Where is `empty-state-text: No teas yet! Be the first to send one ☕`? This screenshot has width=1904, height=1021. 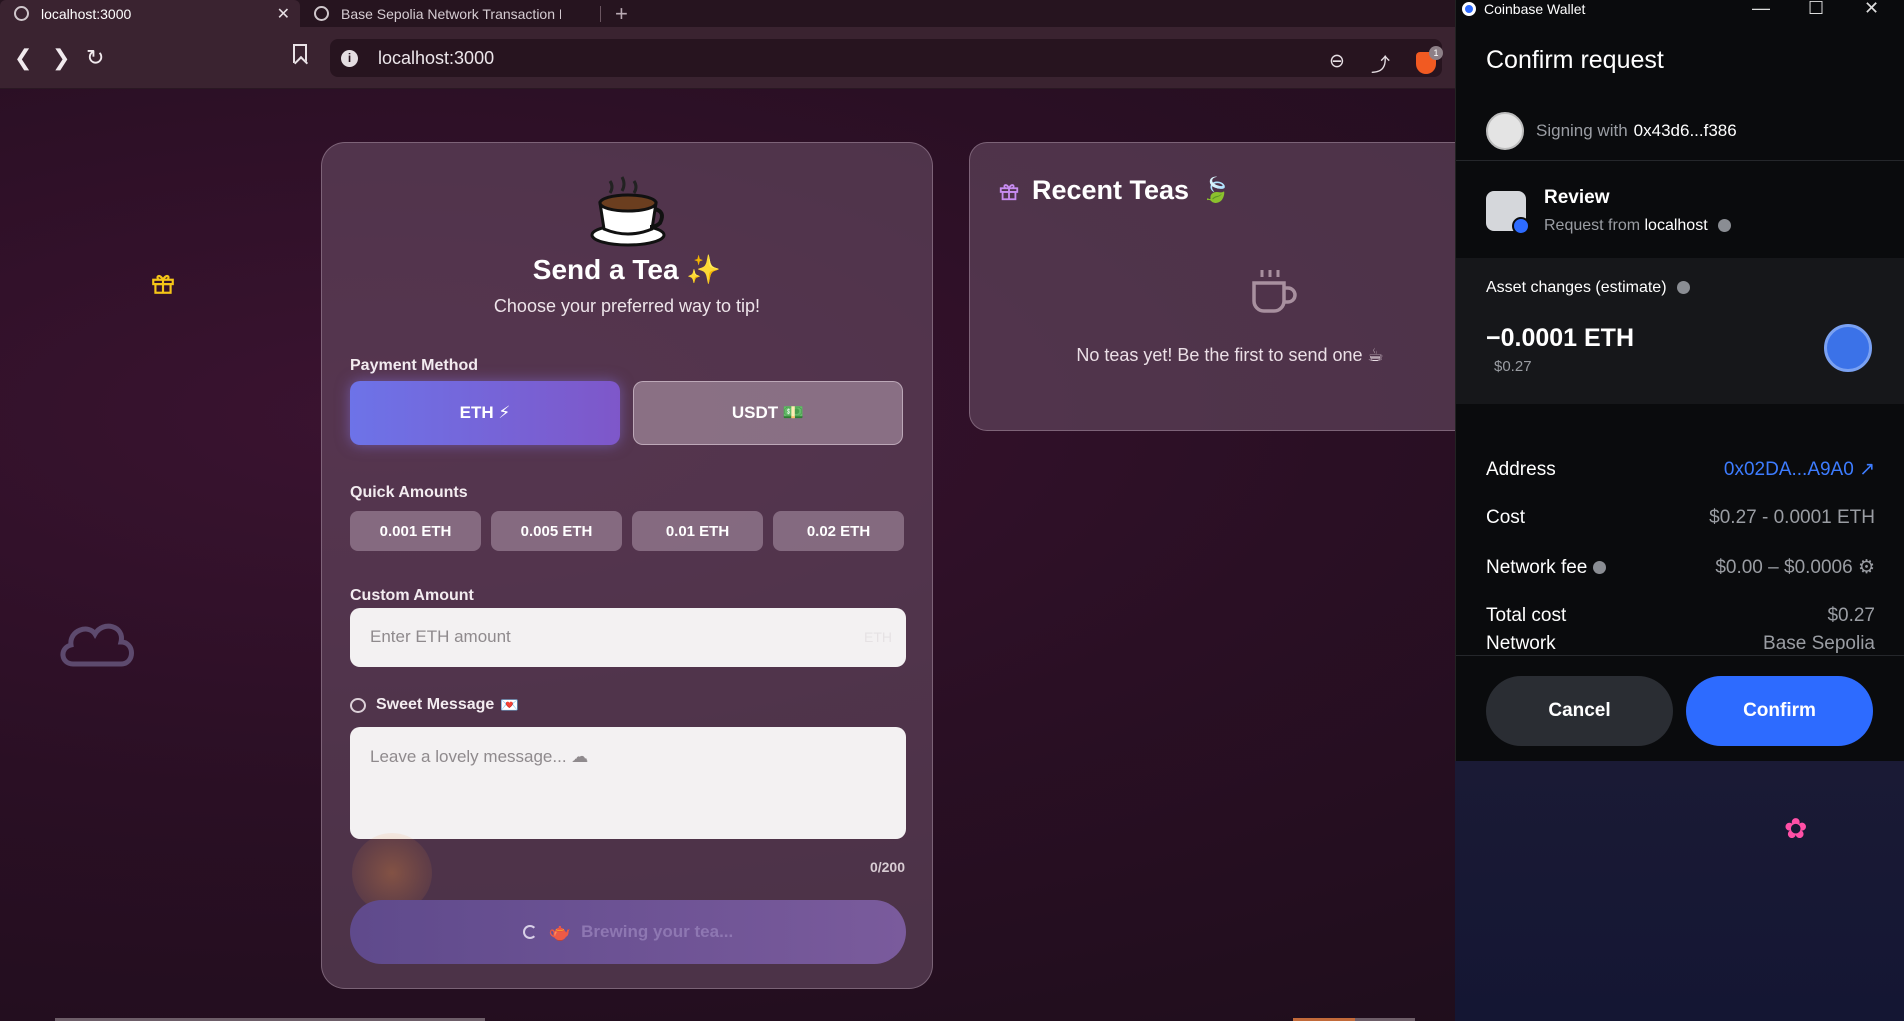 empty-state-text: No teas yet! Be the first to send one ☕ is located at coordinates (1230, 355).